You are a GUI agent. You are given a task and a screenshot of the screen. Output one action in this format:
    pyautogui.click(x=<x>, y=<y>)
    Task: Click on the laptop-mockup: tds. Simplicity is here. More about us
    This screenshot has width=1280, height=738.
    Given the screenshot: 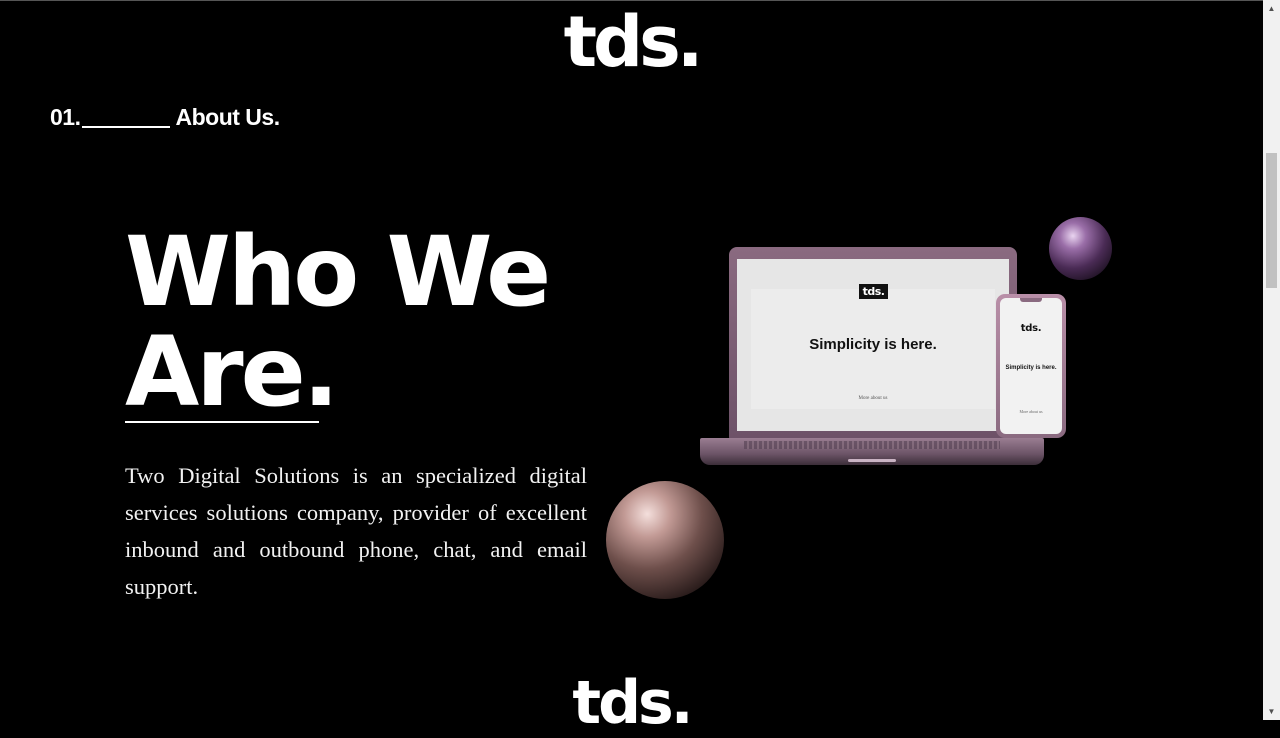 What is the action you would take?
    pyautogui.click(x=873, y=343)
    